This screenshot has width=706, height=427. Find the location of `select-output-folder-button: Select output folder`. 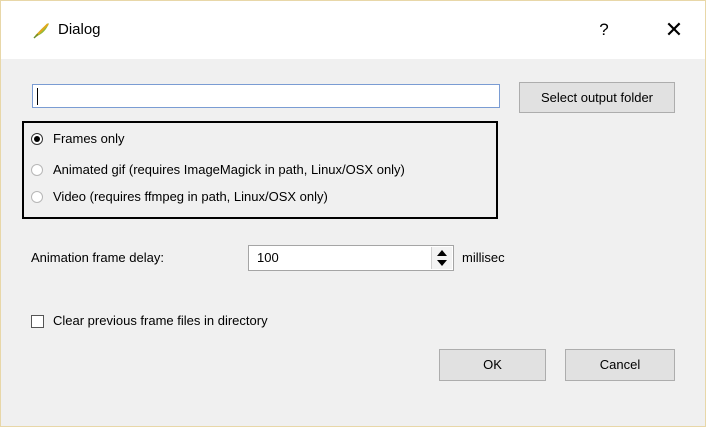

select-output-folder-button: Select output folder is located at coordinates (597, 97).